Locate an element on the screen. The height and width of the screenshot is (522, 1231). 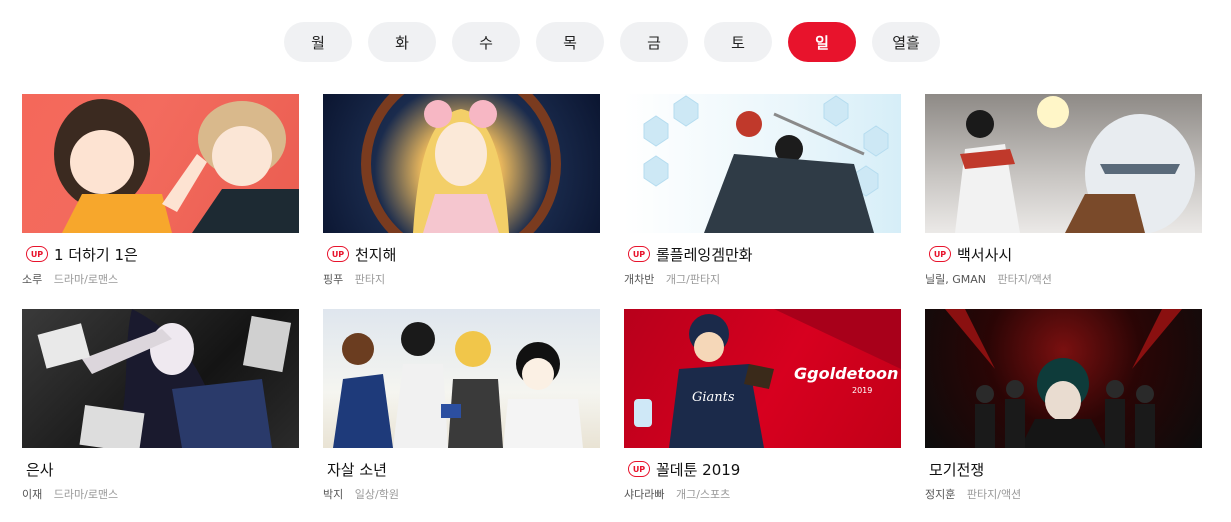
webtoon-card: UP 1 더하기 1은 소루 드라마/로맨스 is located at coordinates (160, 190).